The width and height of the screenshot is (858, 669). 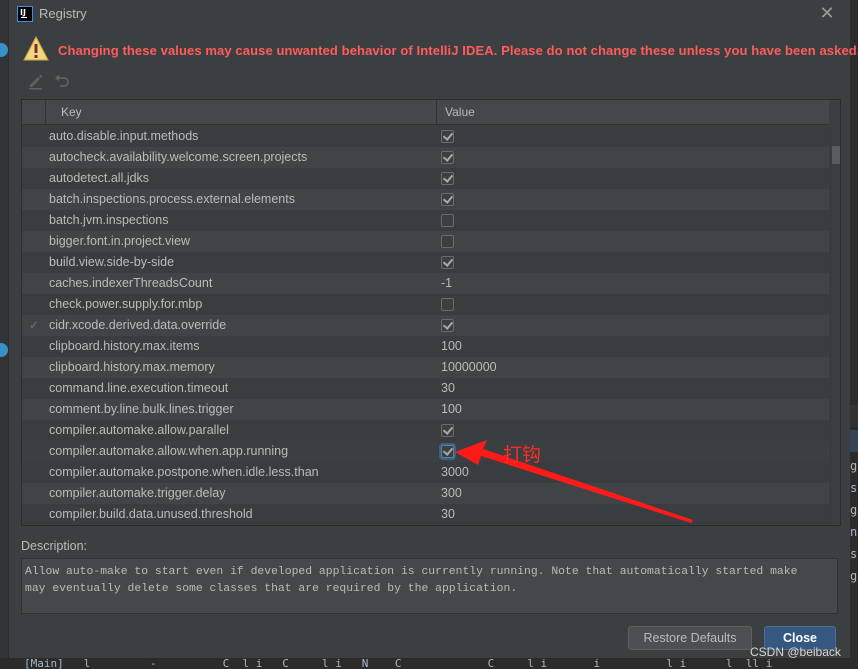 I want to click on table-row: clipboard.history.max.items 100, so click(x=425, y=346).